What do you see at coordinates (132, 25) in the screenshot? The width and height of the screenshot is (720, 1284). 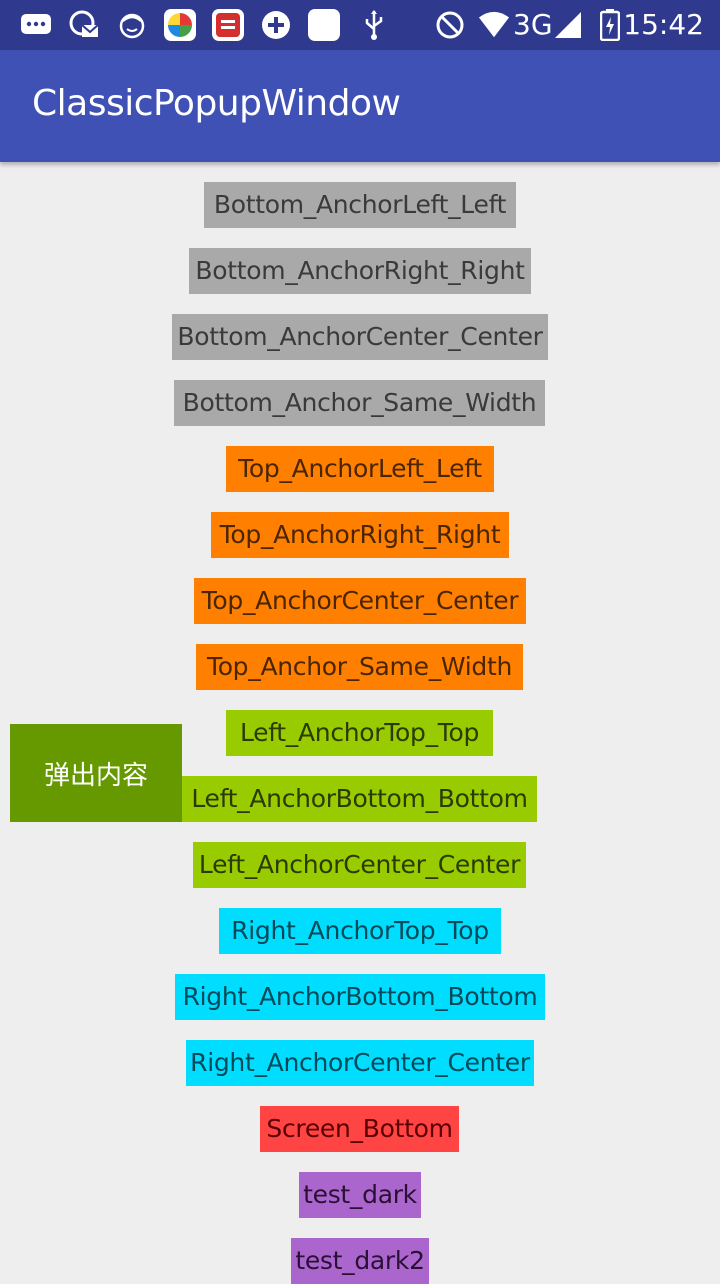 I see `face-icon` at bounding box center [132, 25].